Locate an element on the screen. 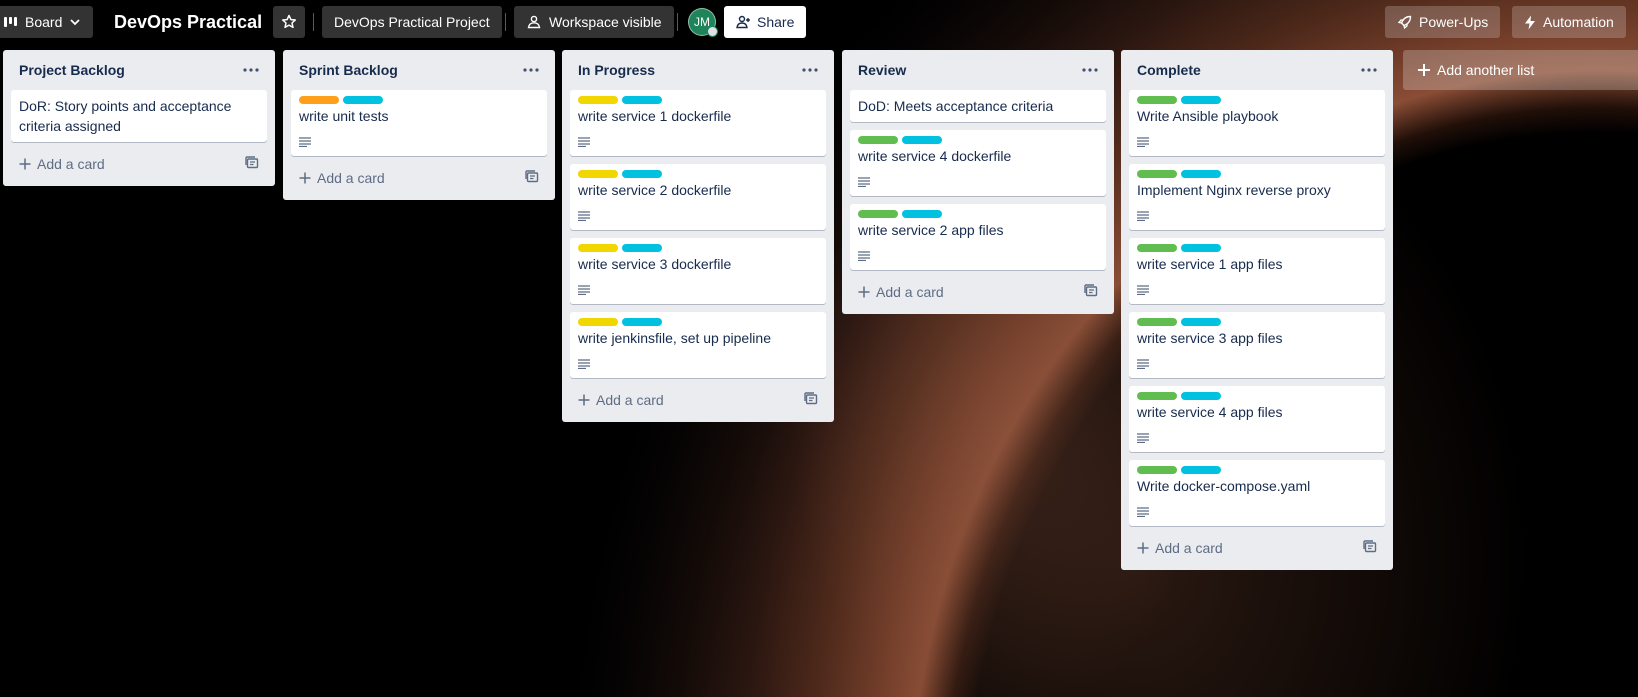  add-card-row: Add a card is located at coordinates (698, 400).